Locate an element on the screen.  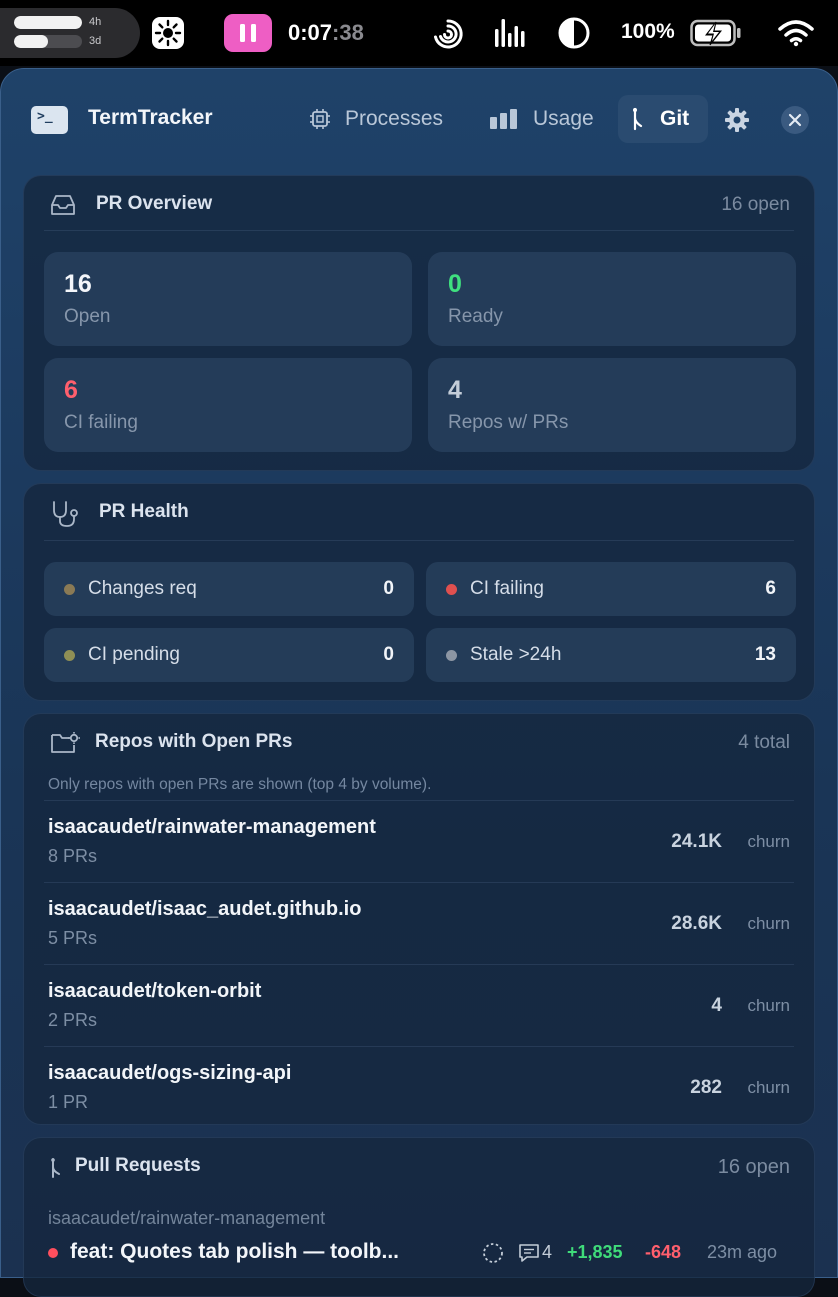
pause-icon is located at coordinates (248, 33).